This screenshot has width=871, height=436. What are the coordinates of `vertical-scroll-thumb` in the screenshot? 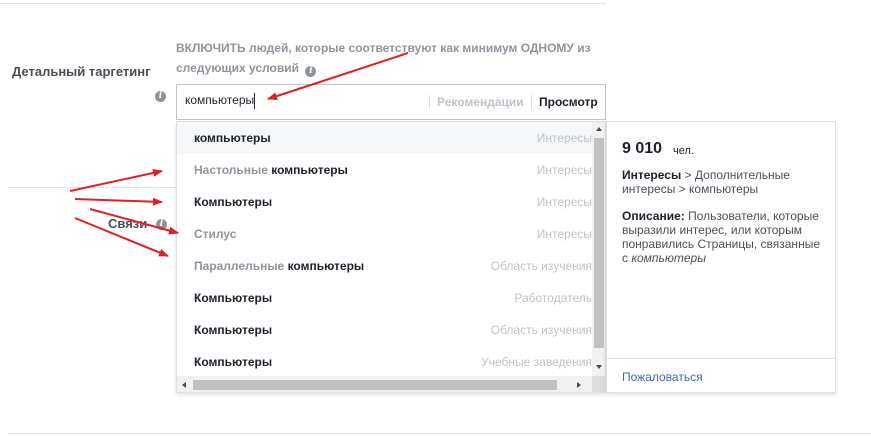 It's located at (599, 243).